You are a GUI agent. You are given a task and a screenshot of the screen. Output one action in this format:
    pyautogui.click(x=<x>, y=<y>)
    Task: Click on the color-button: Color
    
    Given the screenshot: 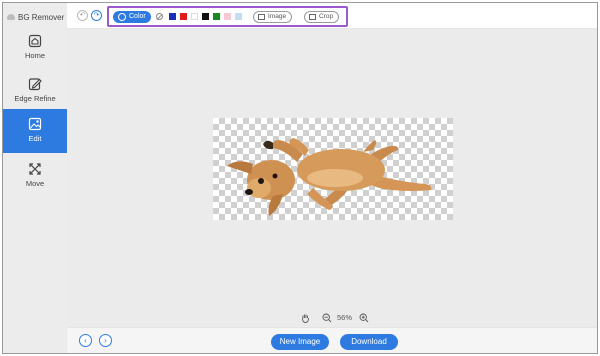 What is the action you would take?
    pyautogui.click(x=132, y=17)
    